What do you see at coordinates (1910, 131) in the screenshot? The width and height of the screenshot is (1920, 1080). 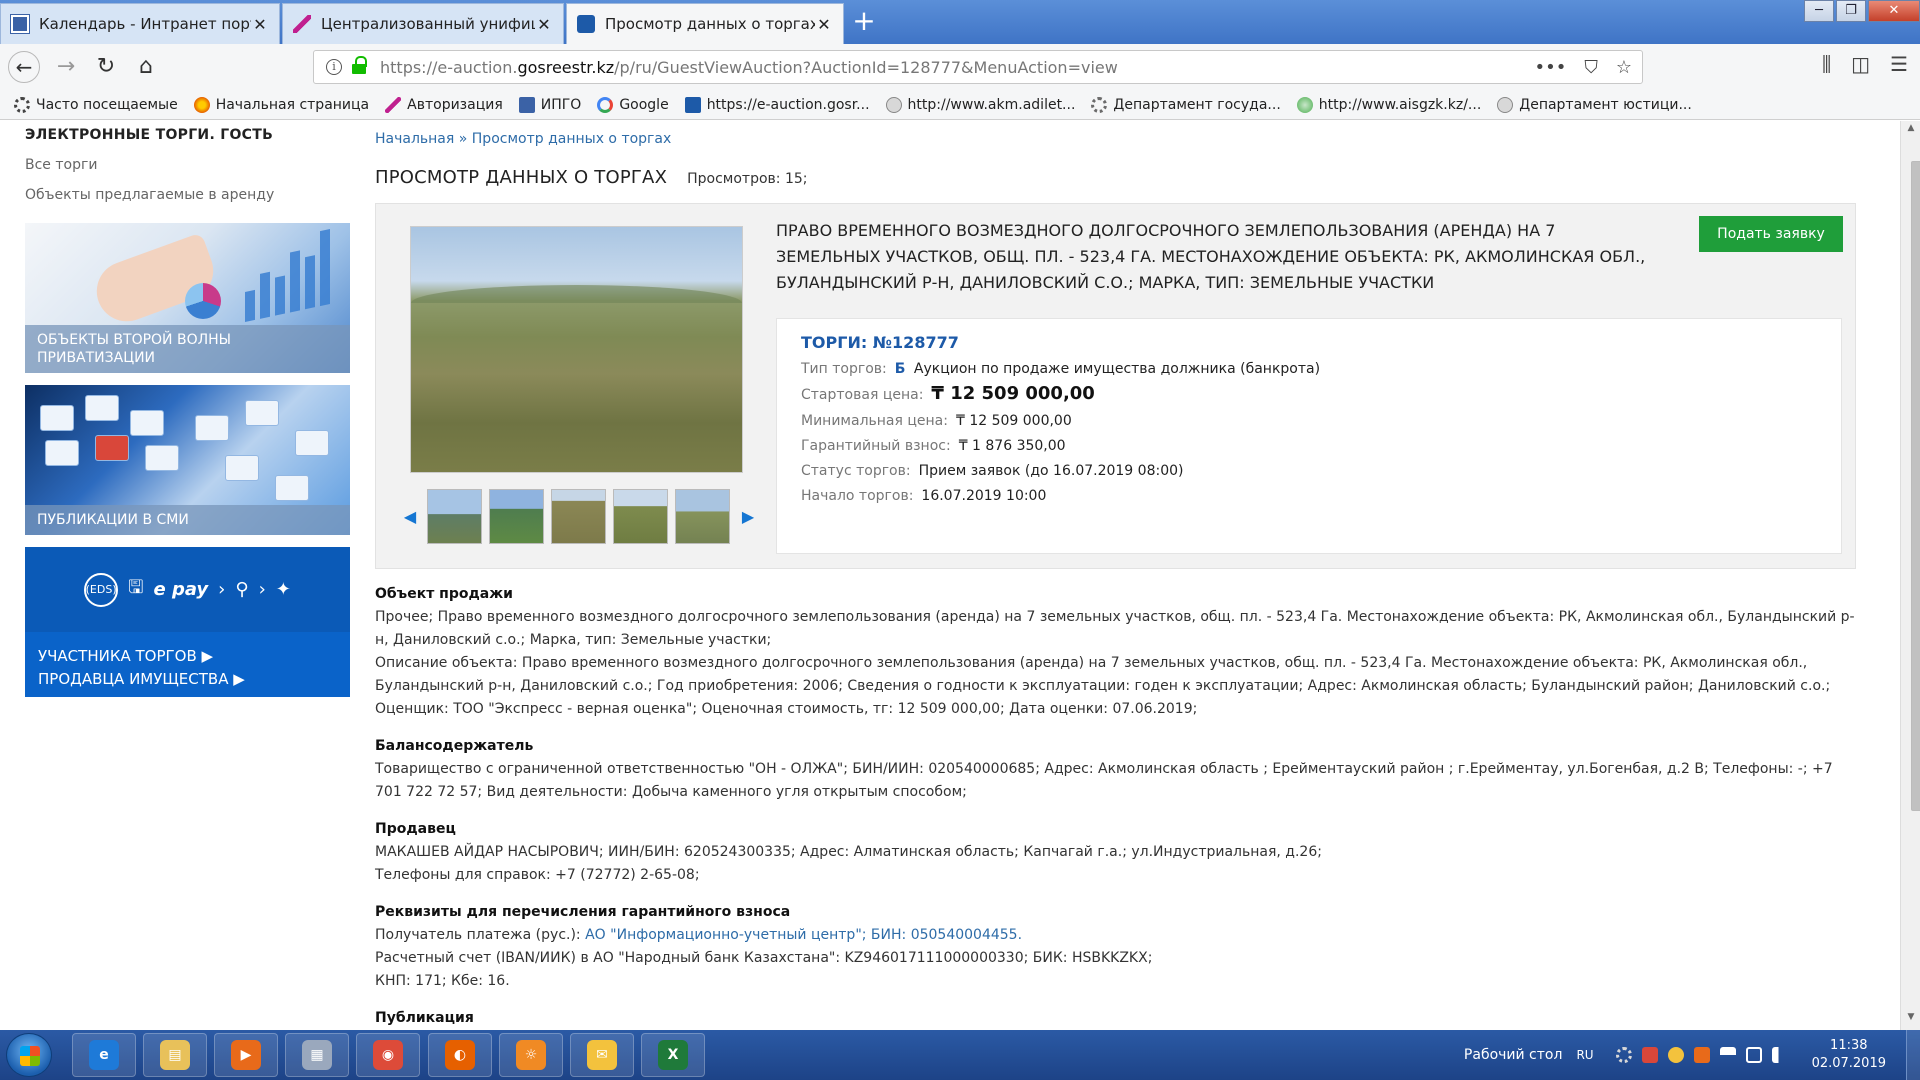 I see `scroll-up-icon: ▲` at bounding box center [1910, 131].